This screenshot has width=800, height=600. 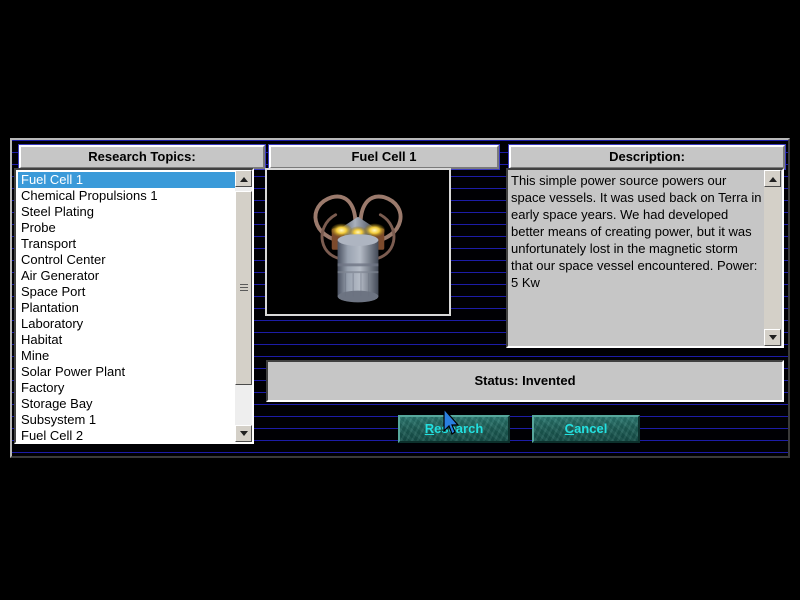 I want to click on description-scrollbar, so click(x=772, y=258).